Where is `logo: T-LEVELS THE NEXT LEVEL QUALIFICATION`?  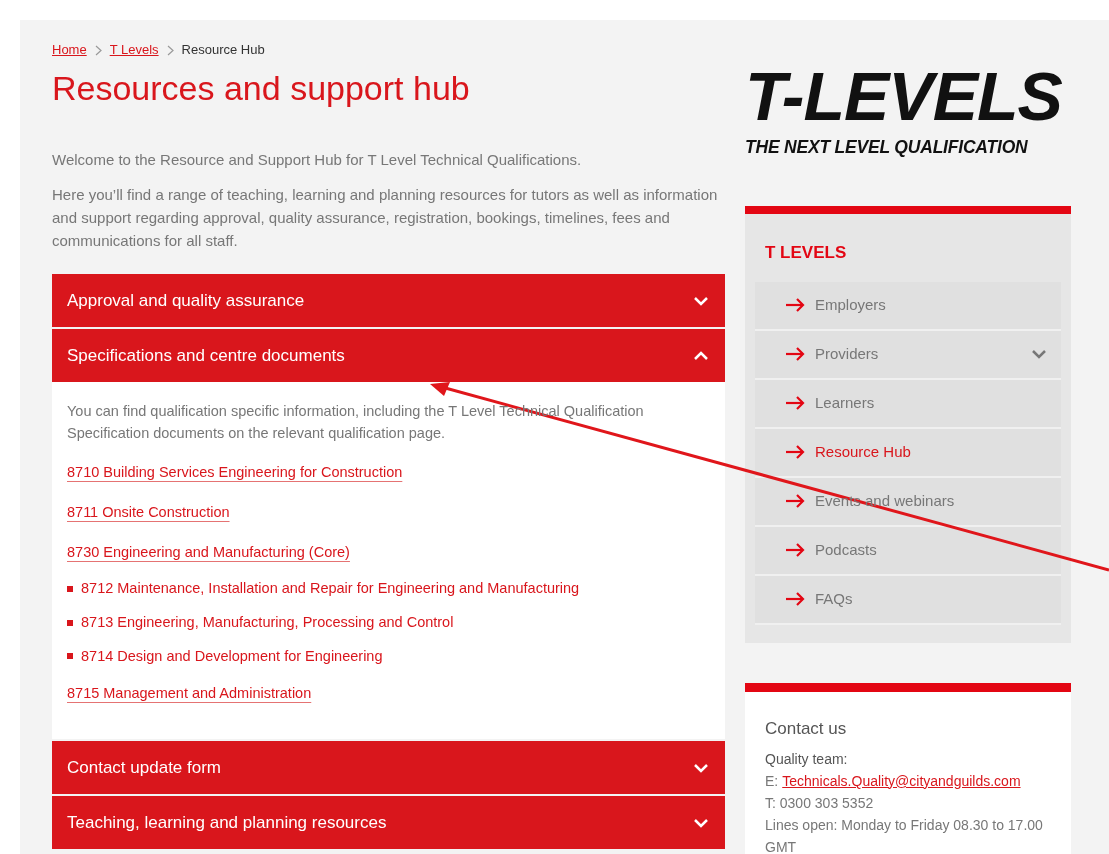
logo: T-LEVELS THE NEXT LEVEL QUALIFICATION is located at coordinates (904, 111).